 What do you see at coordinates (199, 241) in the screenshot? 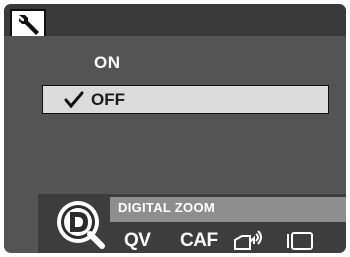
I see `continuous-af-icon: CAF` at bounding box center [199, 241].